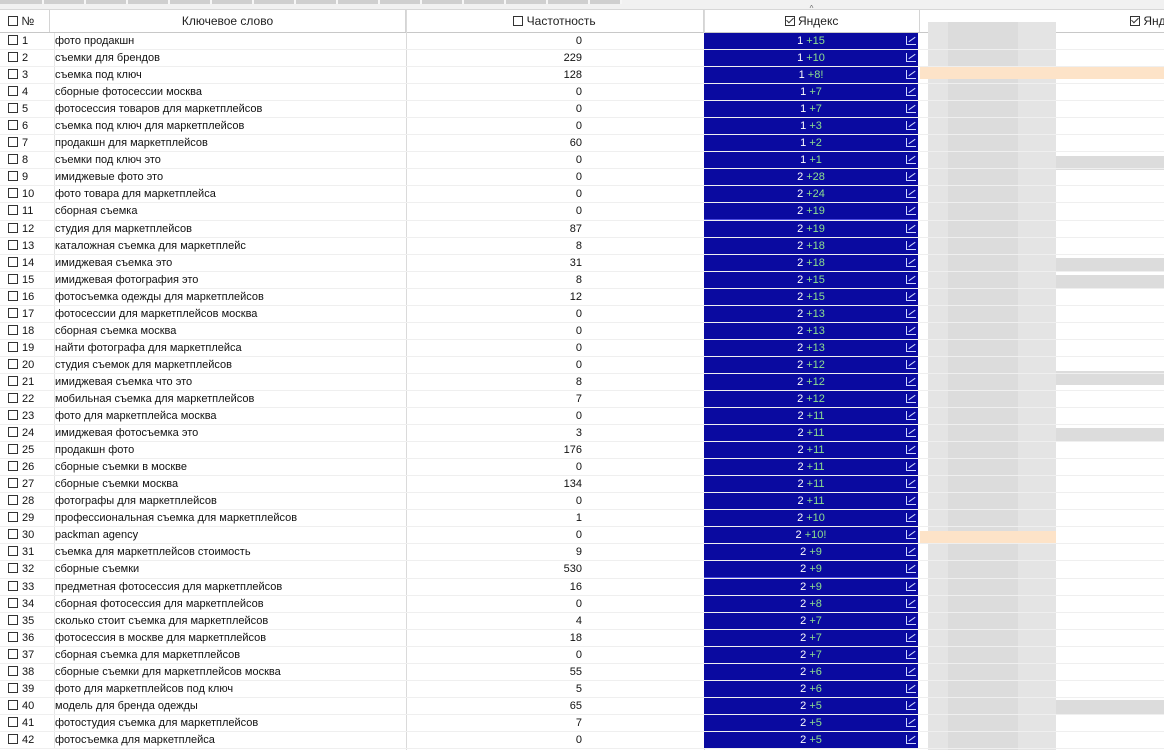 Image resolution: width=1164 pixels, height=750 pixels. Describe the element at coordinates (582, 740) in the screenshot. I see `table-row: 42 фотосъемка для маркетплейса 0 2 +5` at that location.